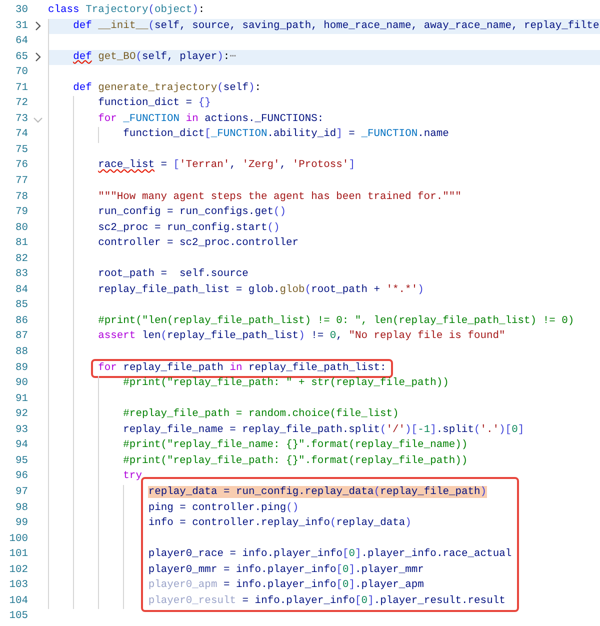 The image size is (600, 626). What do you see at coordinates (18, 616) in the screenshot?
I see `line-number: 105` at bounding box center [18, 616].